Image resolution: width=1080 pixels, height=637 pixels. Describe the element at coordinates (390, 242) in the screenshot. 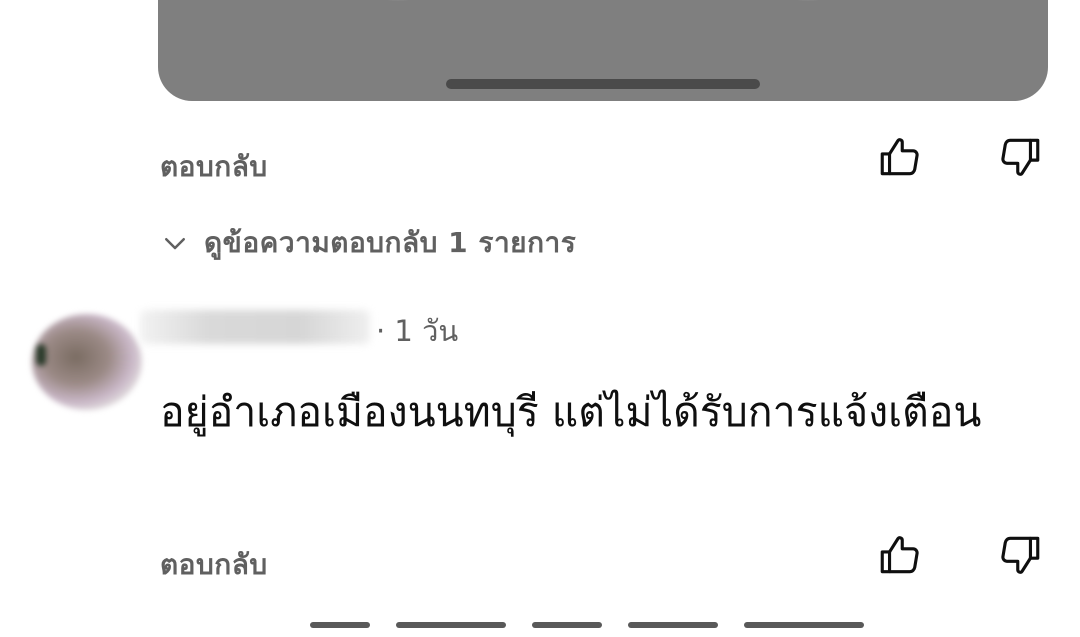

I see `view-replies-label: ดูข้อความตอบกลับ 1 รายการ` at that location.